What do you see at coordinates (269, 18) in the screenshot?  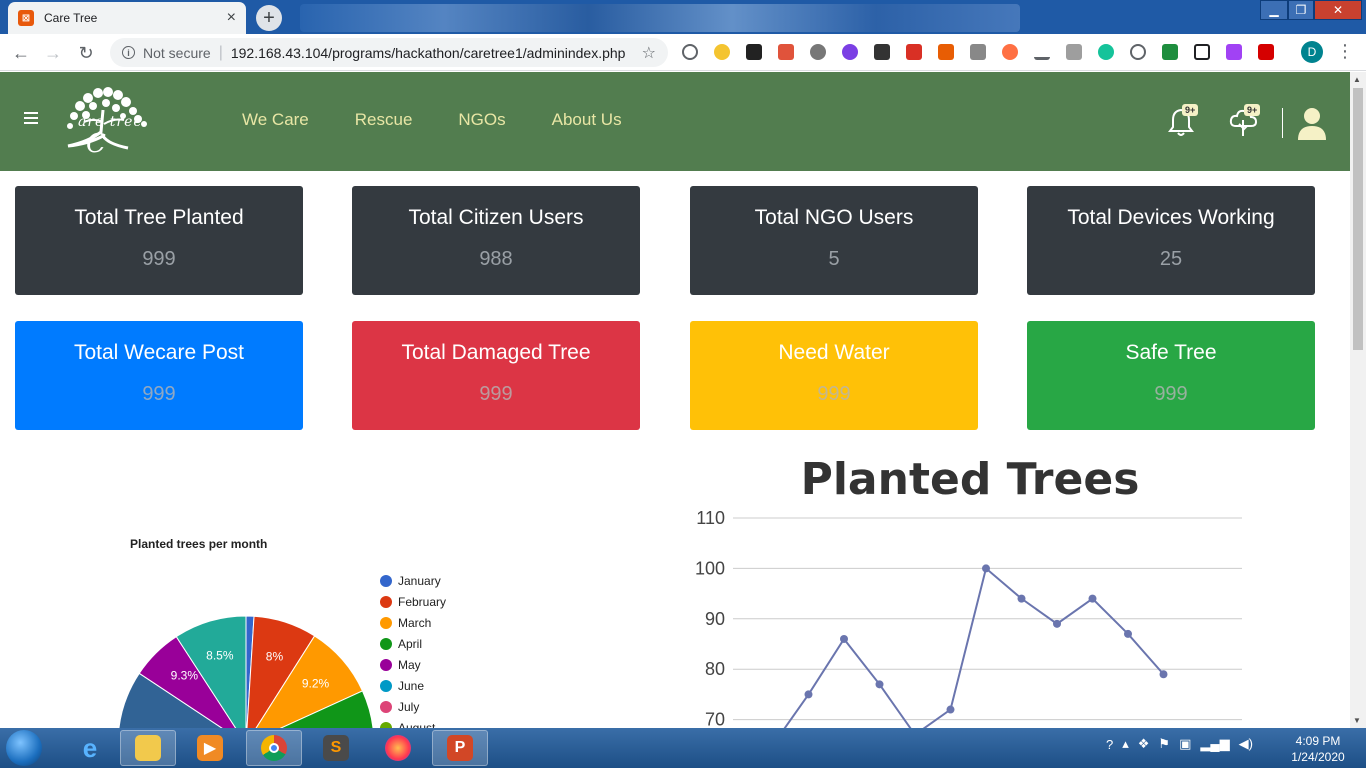 I see `new-tab-button: +` at bounding box center [269, 18].